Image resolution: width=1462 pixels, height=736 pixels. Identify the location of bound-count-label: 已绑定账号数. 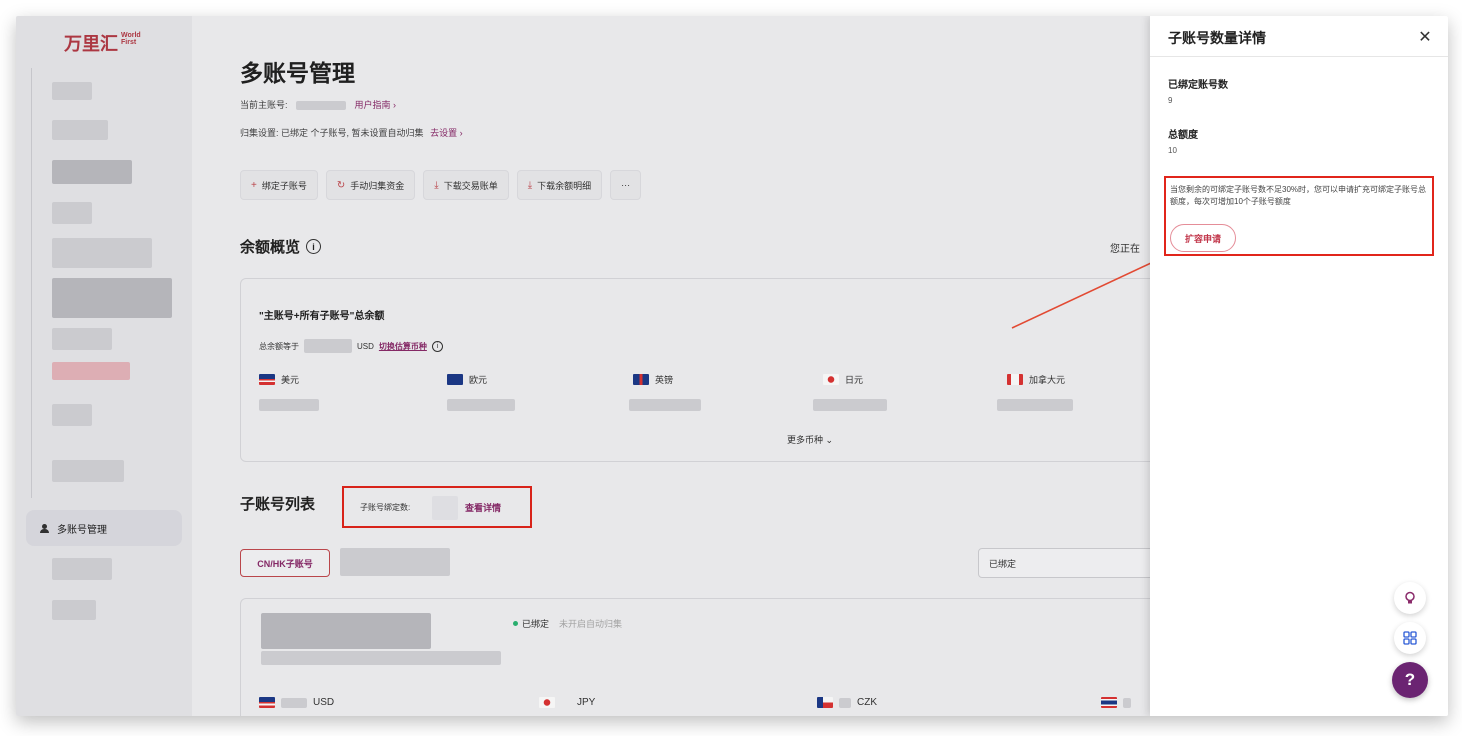
(1198, 85).